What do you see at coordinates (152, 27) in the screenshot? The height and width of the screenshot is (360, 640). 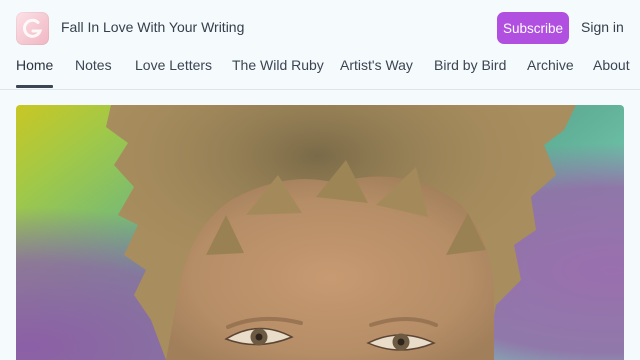 I see `site-title: Fall In Love With Your Writing` at bounding box center [152, 27].